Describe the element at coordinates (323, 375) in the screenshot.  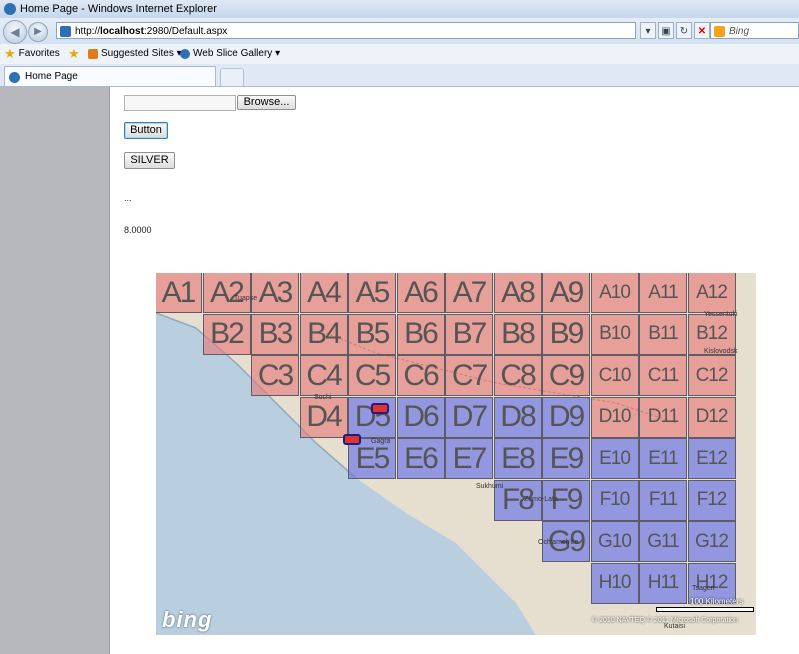
I see `grid-cell-c4: C4` at that location.